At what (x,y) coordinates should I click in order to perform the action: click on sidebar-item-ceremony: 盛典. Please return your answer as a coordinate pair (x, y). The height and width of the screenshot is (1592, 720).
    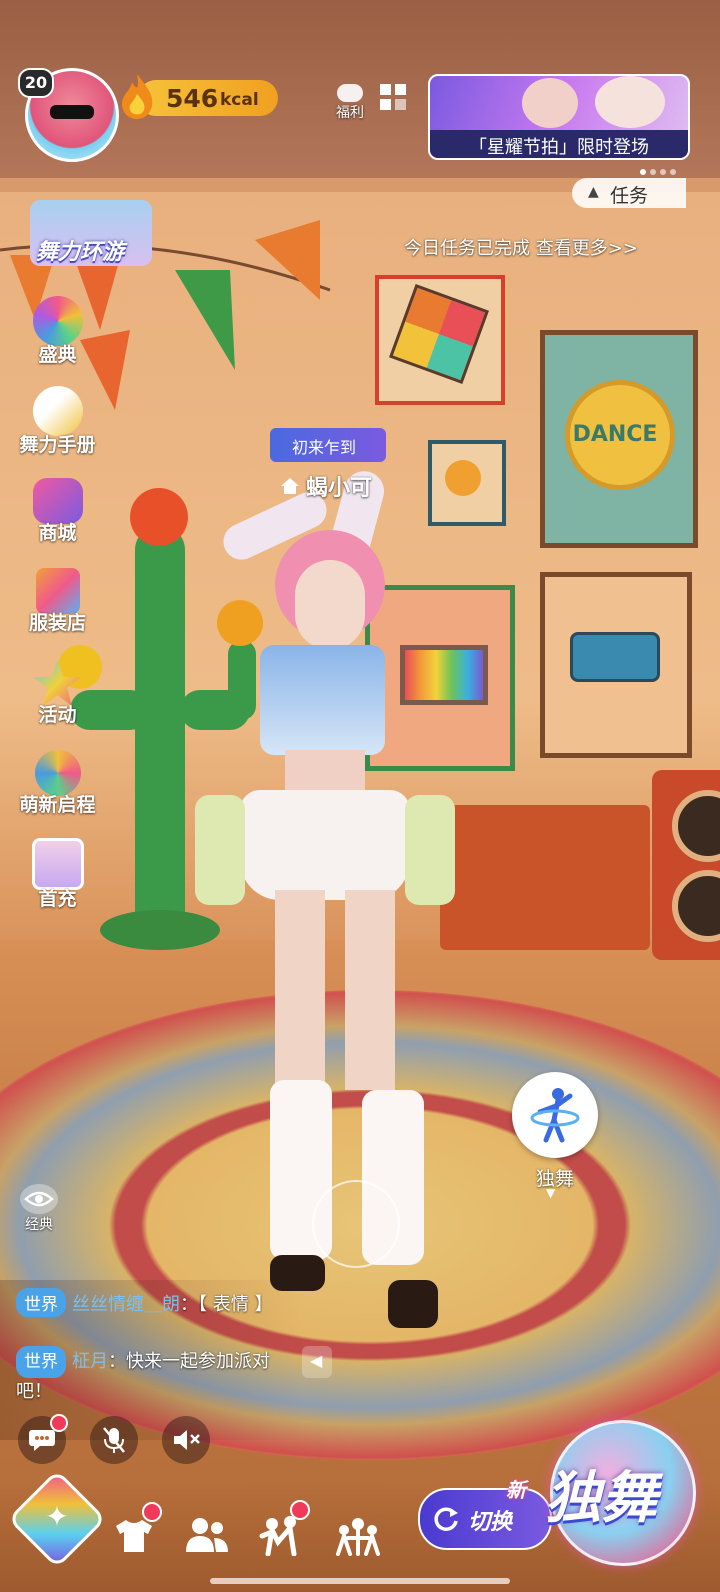
    Looking at the image, I should click on (57, 331).